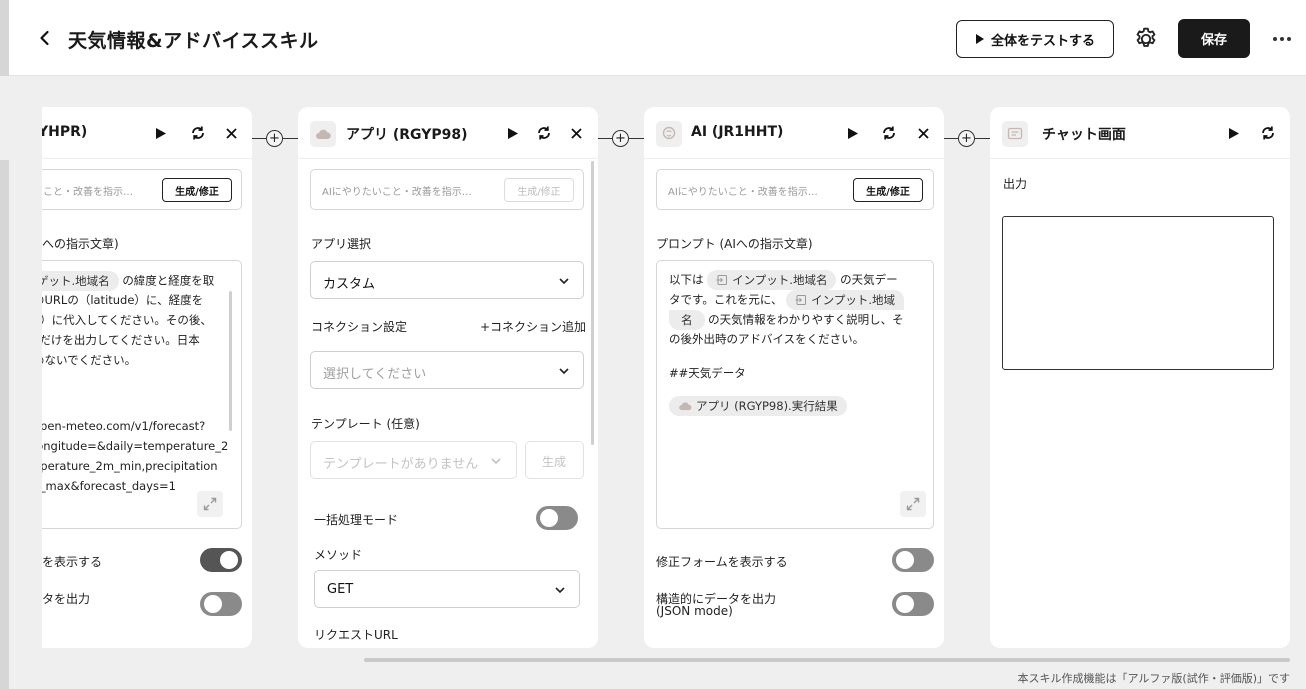 This screenshot has height=689, width=1306. I want to click on page-title: 天気情報&アドバイススキル, so click(193, 41).